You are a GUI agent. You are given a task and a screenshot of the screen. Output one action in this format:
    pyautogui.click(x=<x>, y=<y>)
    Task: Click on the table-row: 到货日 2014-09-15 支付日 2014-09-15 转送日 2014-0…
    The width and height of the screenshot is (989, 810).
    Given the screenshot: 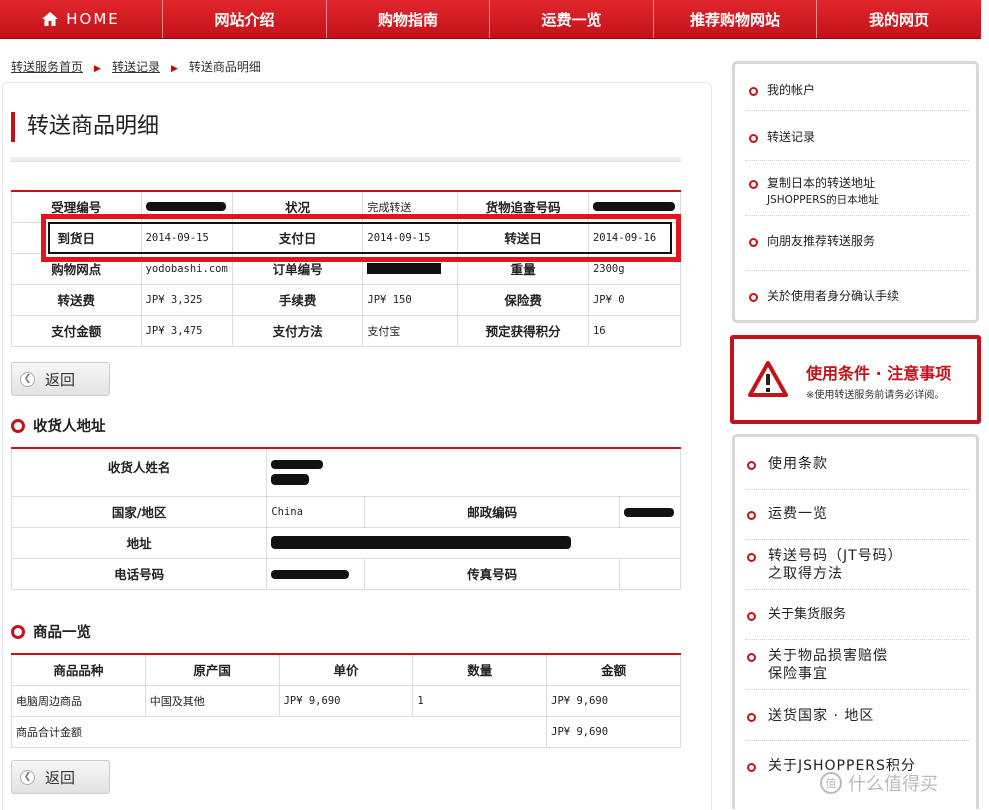 What is the action you would take?
    pyautogui.click(x=346, y=237)
    